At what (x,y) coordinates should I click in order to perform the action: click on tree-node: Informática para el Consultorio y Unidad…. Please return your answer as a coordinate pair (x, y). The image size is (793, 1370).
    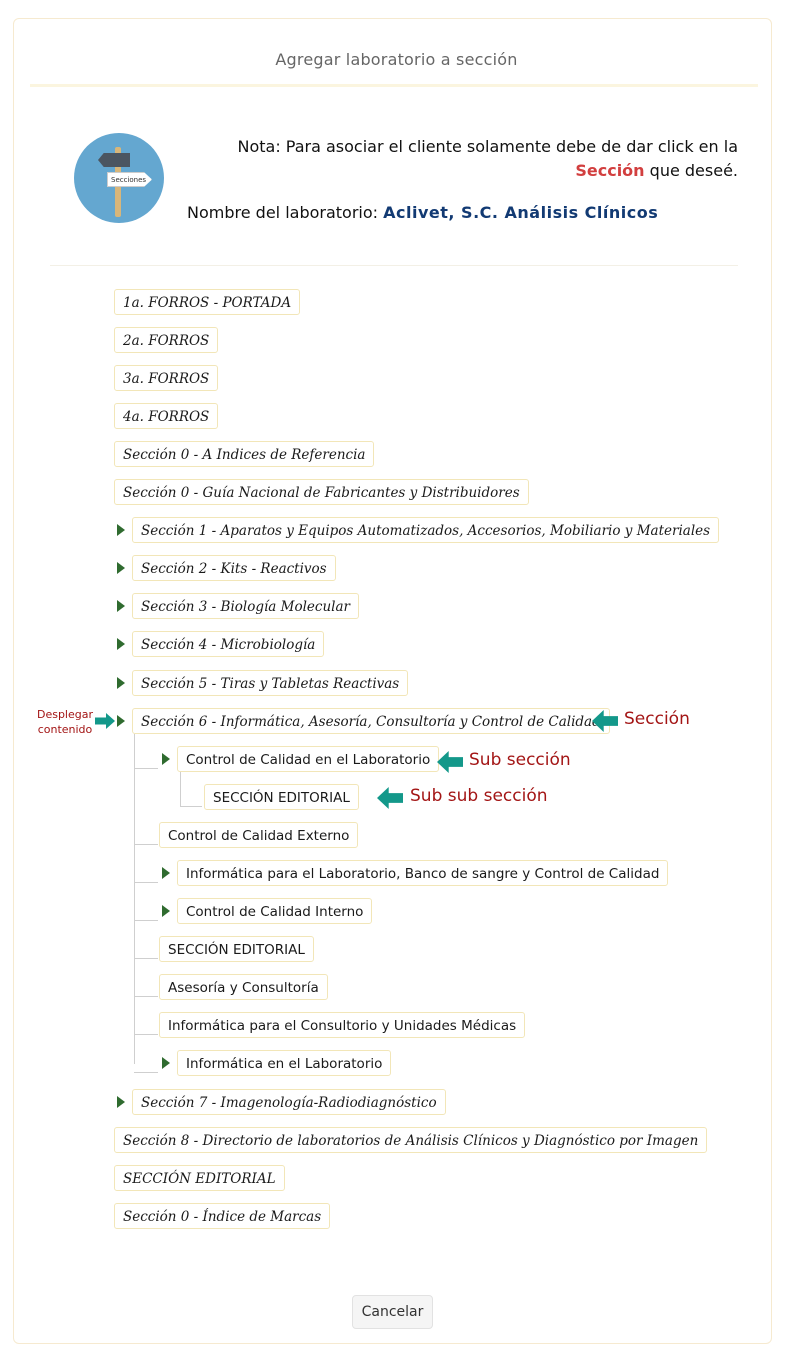
    Looking at the image, I should click on (342, 1025).